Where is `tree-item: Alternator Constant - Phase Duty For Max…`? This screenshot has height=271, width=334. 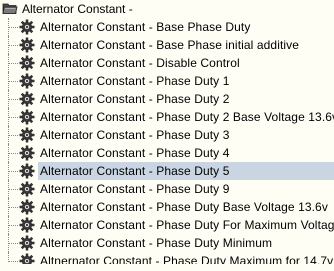
tree-item: Alternator Constant - Phase Duty For Max… is located at coordinates (167, 225).